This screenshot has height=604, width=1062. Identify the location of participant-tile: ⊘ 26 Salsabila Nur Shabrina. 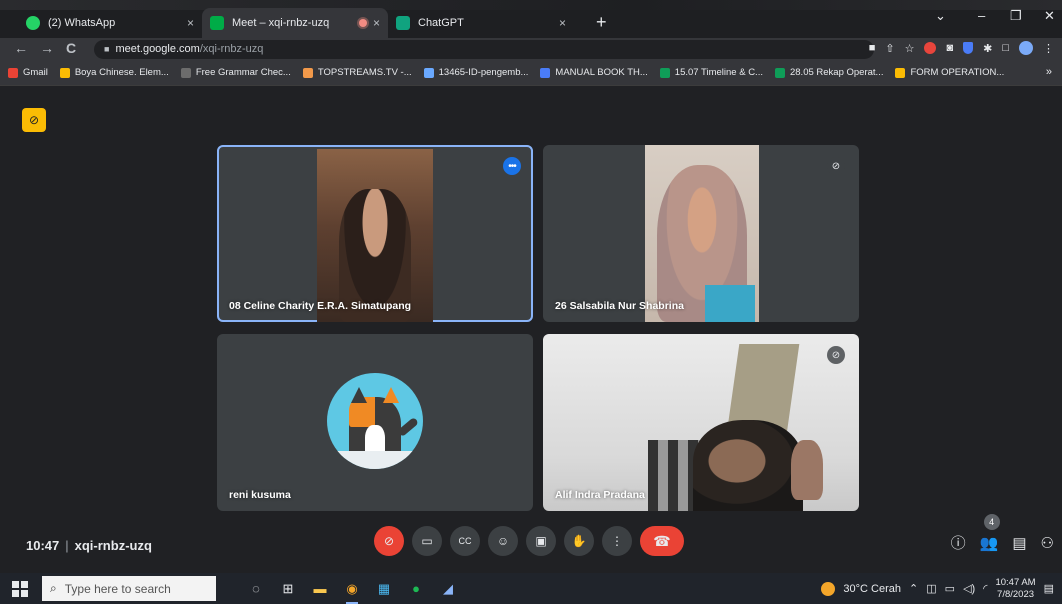
(701, 233).